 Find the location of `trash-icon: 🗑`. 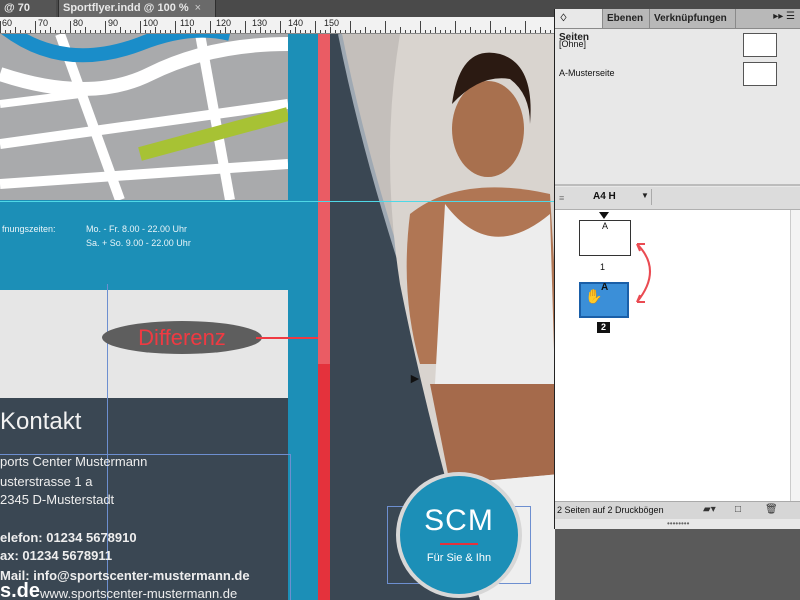

trash-icon: 🗑 is located at coordinates (771, 509).